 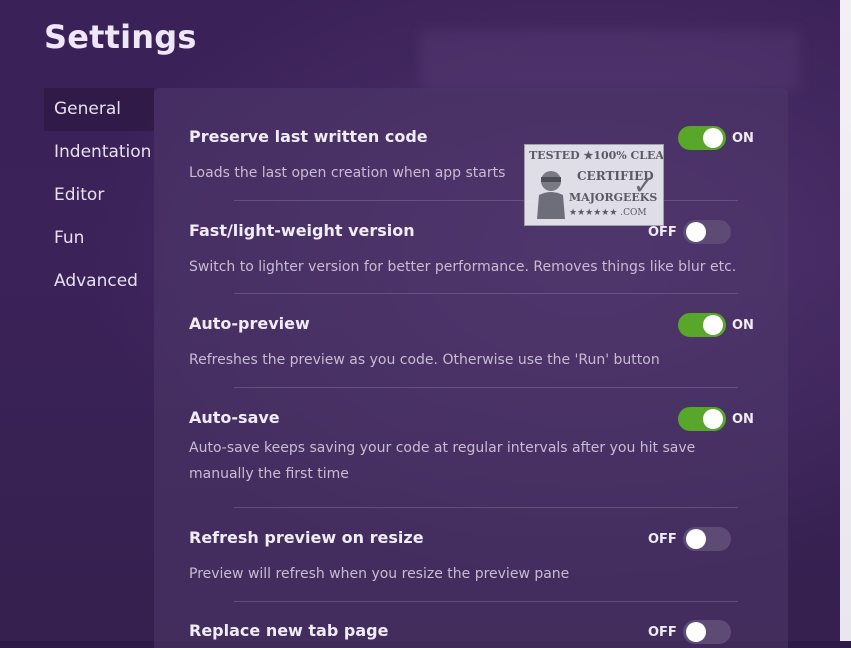 I want to click on sidebar-item-indentation: Indentation, so click(x=100, y=152).